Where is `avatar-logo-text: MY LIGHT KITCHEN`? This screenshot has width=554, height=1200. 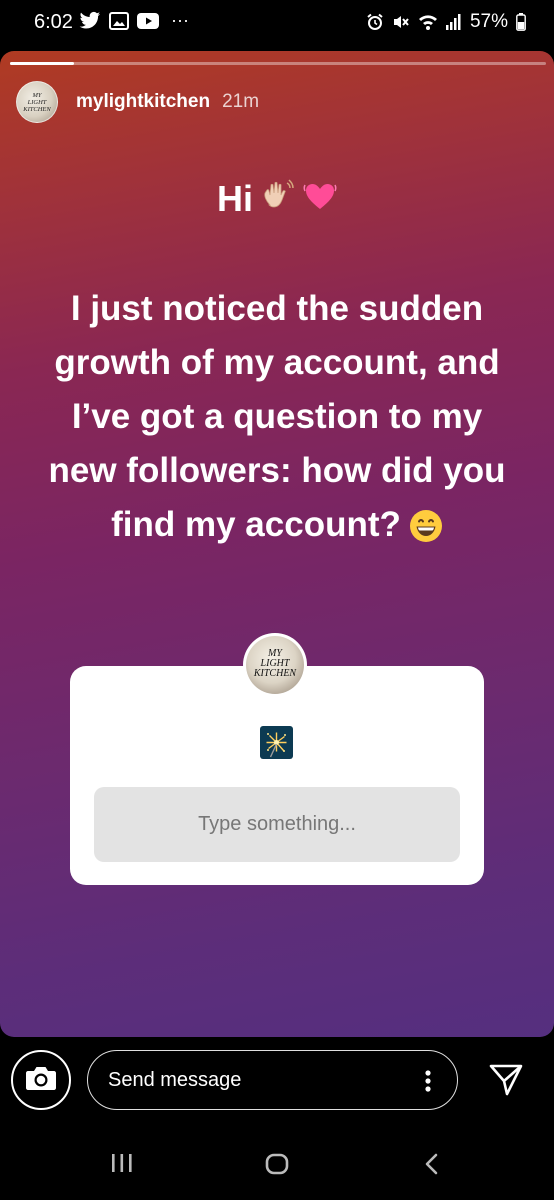
avatar-logo-text: MY LIGHT KITCHEN is located at coordinates (37, 102).